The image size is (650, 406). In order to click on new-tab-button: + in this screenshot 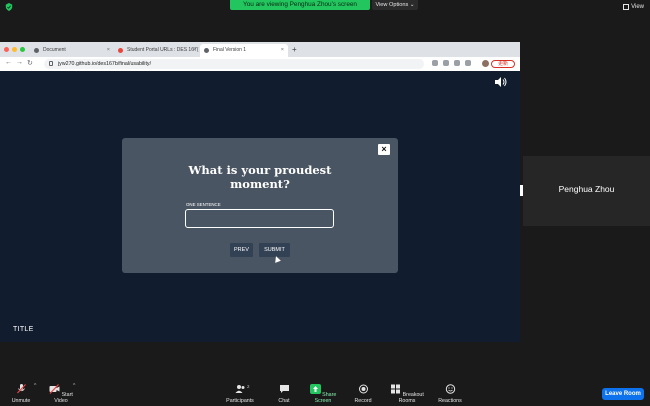, I will do `click(294, 49)`.